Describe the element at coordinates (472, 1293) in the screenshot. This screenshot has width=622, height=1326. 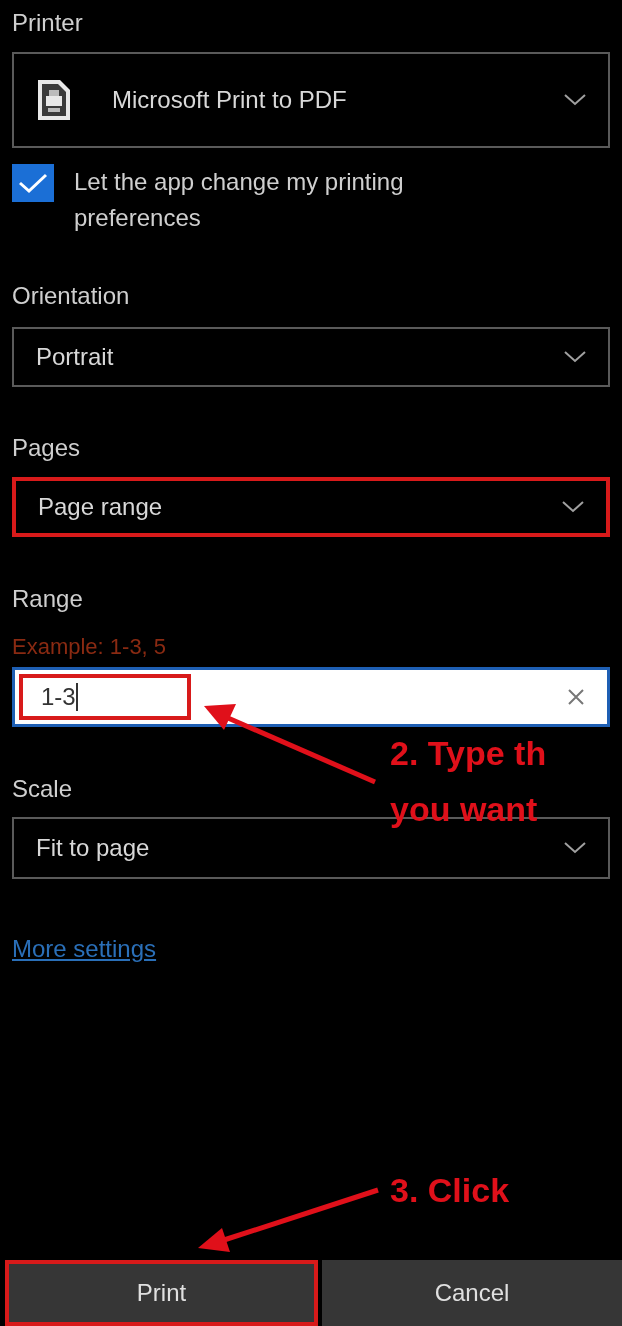
I see `cancel-button: Cancel` at that location.